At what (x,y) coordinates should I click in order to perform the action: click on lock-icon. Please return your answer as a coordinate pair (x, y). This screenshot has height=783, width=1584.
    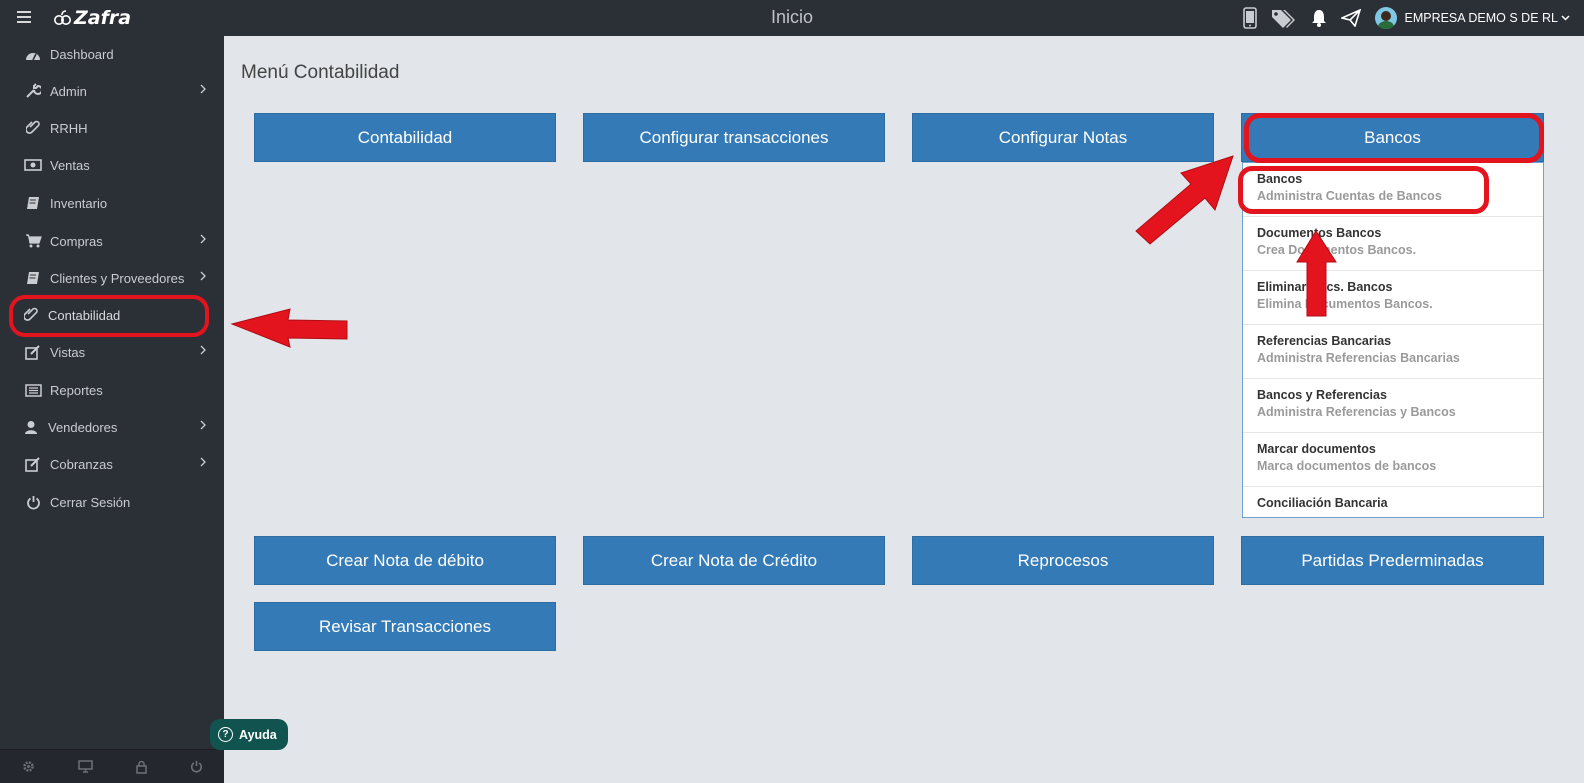
    Looking at the image, I should click on (141, 767).